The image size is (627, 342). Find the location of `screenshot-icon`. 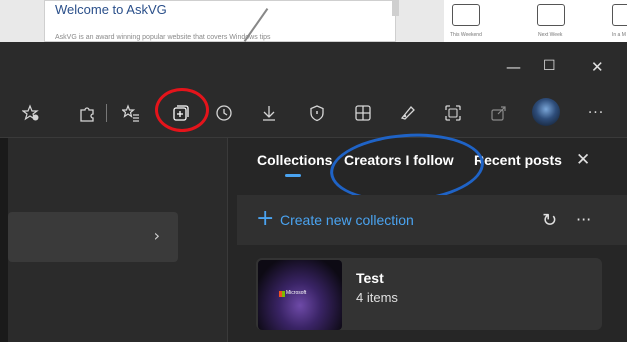

screenshot-icon is located at coordinates (453, 113).